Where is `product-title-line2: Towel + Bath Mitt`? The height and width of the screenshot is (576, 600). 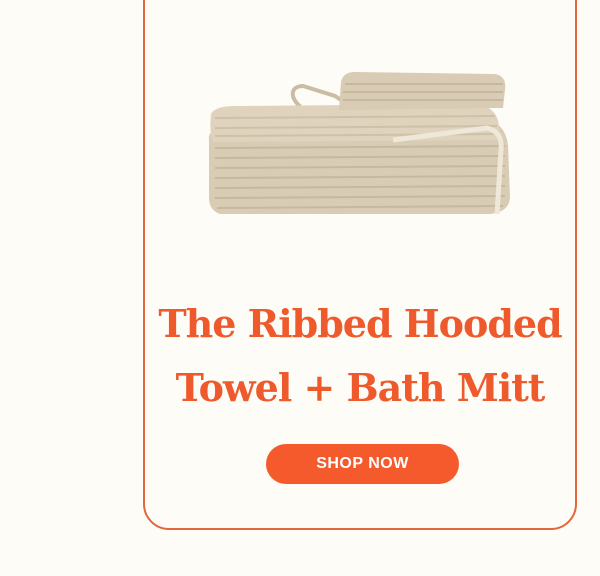
product-title-line2: Towel + Bath Mitt is located at coordinates (360, 387).